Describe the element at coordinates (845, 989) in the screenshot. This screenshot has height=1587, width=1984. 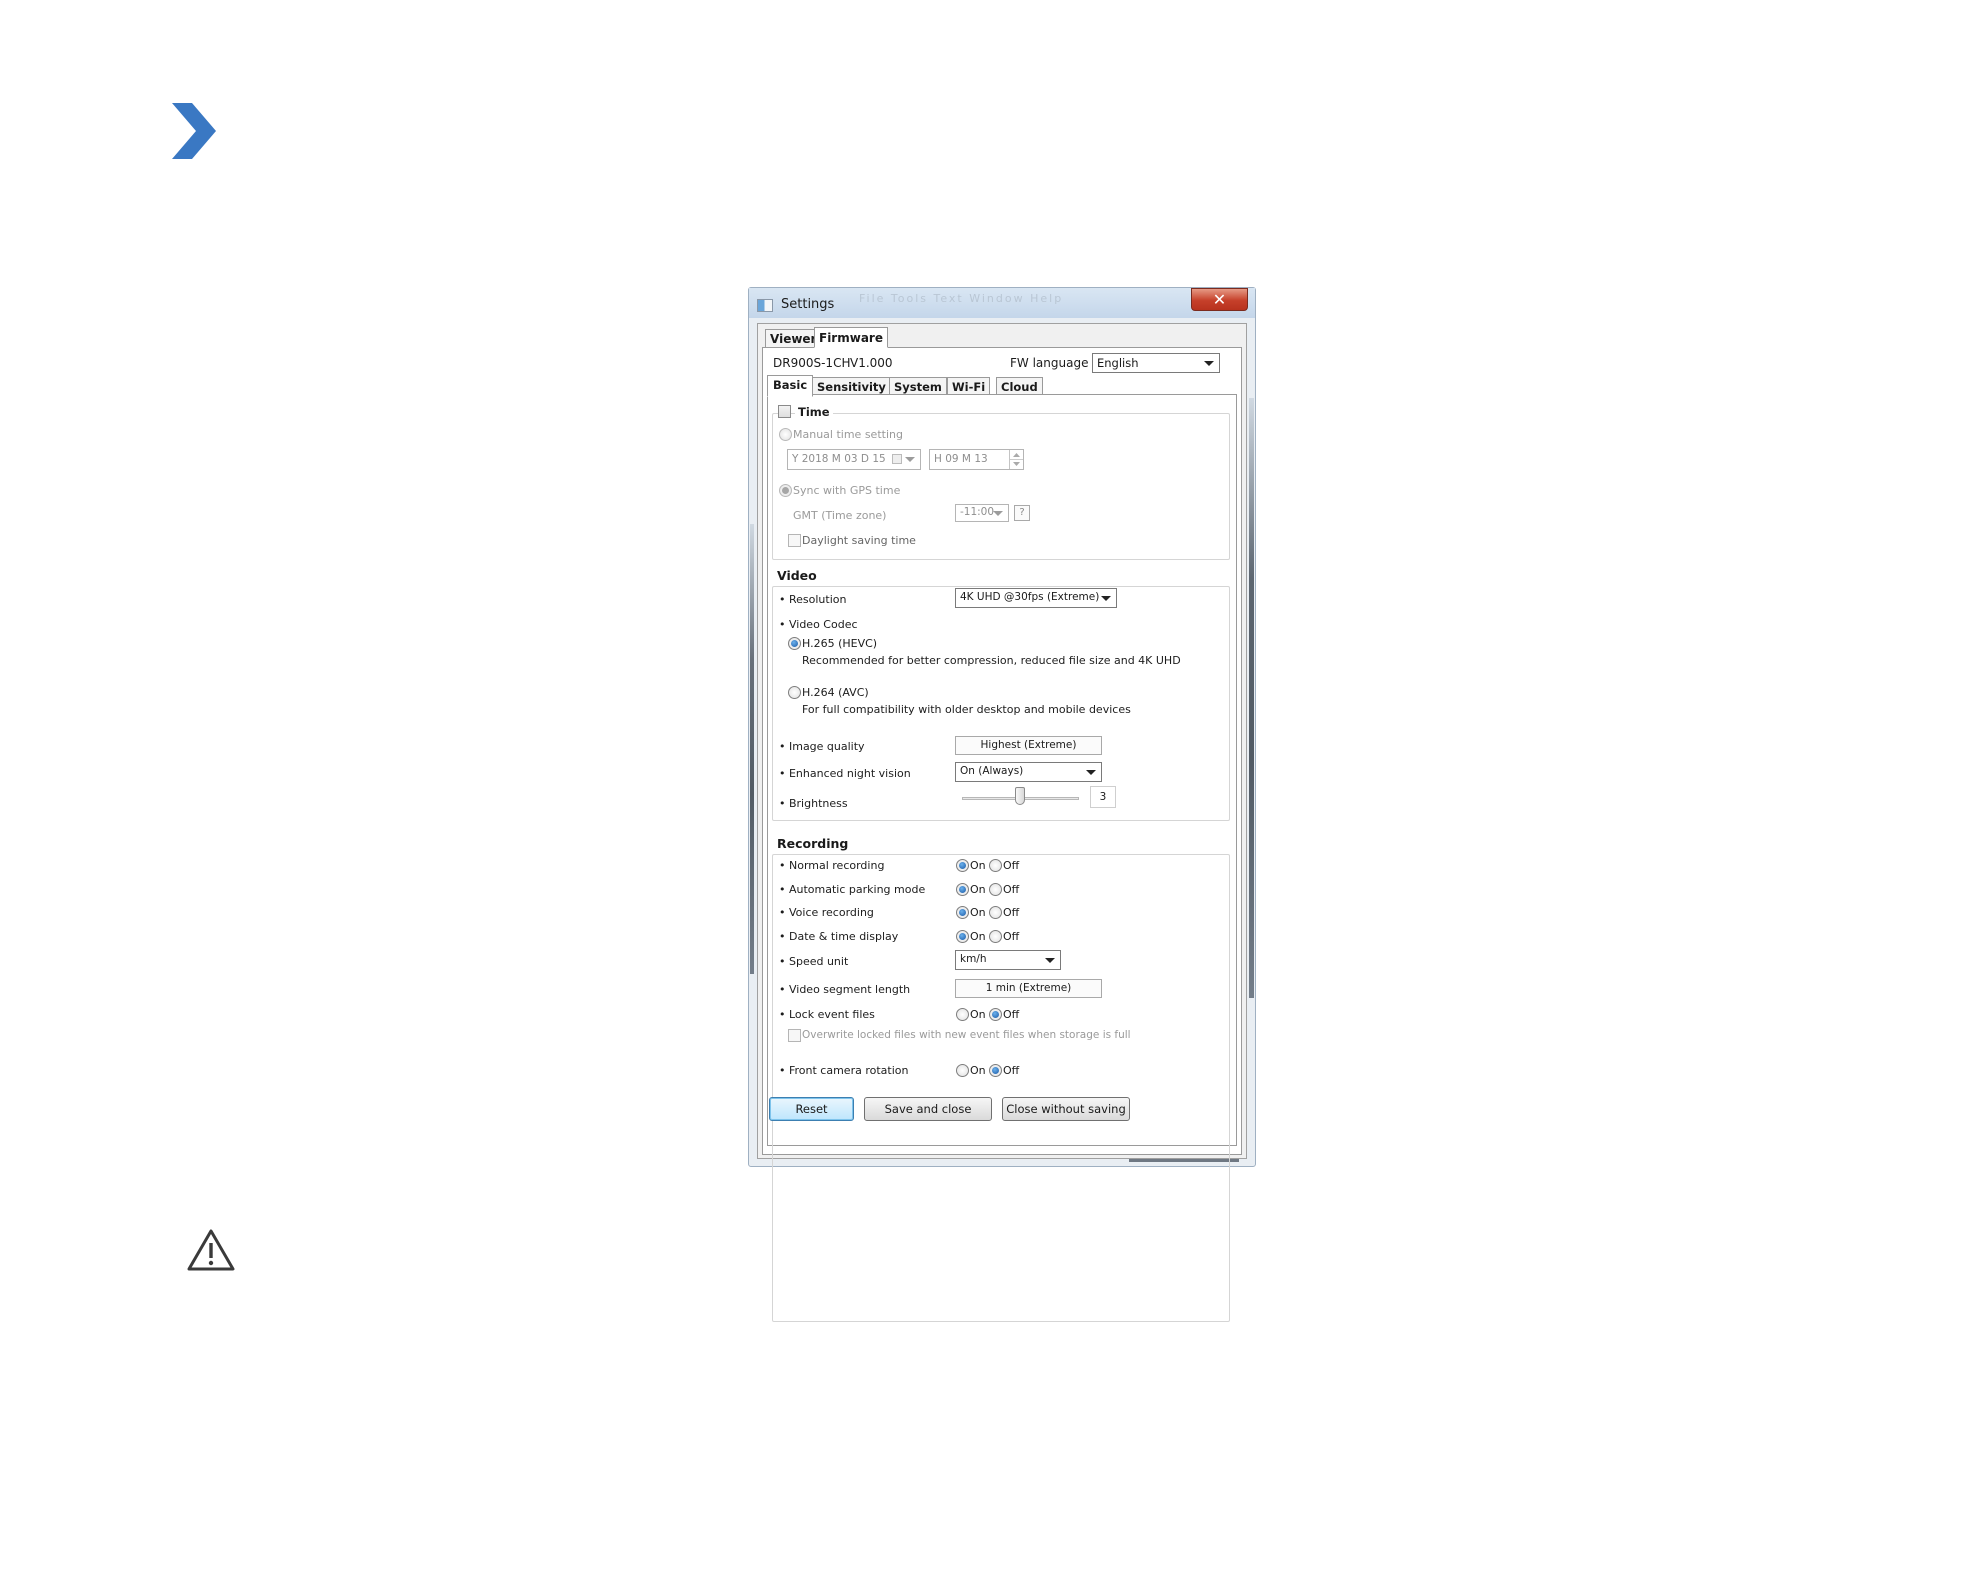
I see `segment-length-label: • Video segment length` at that location.